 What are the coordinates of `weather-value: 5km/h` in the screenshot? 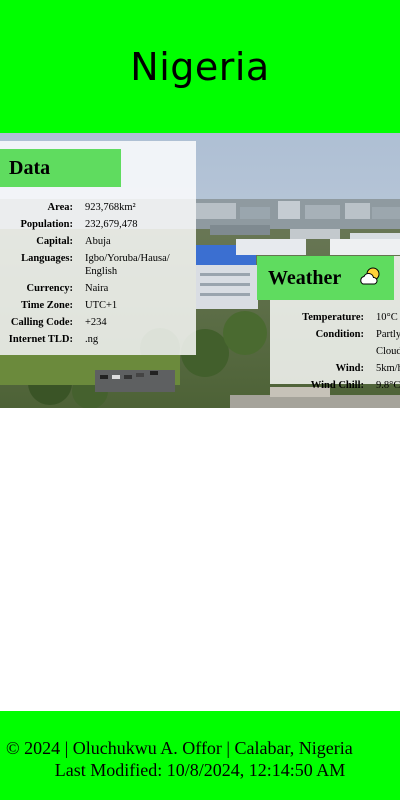 It's located at (388, 368).